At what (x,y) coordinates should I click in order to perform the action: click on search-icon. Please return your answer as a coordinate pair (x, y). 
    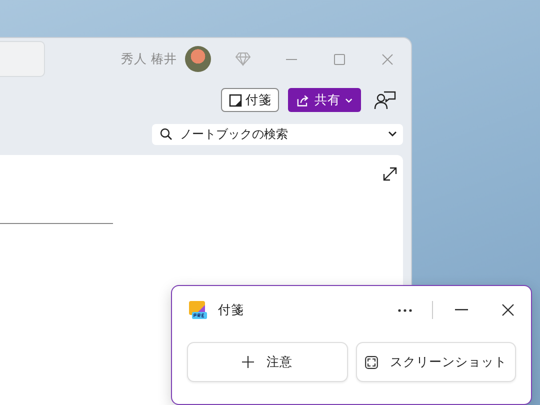
    Looking at the image, I should click on (166, 134).